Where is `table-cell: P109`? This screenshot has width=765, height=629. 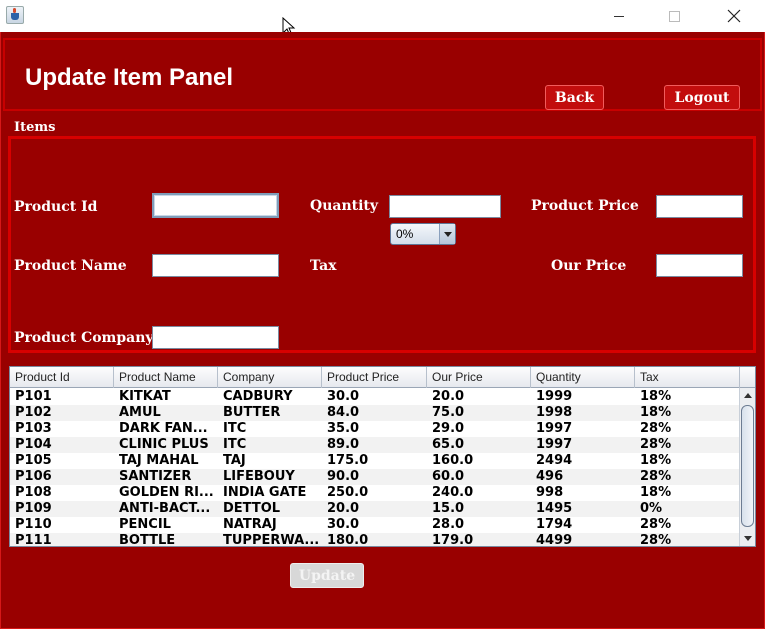 table-cell: P109 is located at coordinates (33, 508).